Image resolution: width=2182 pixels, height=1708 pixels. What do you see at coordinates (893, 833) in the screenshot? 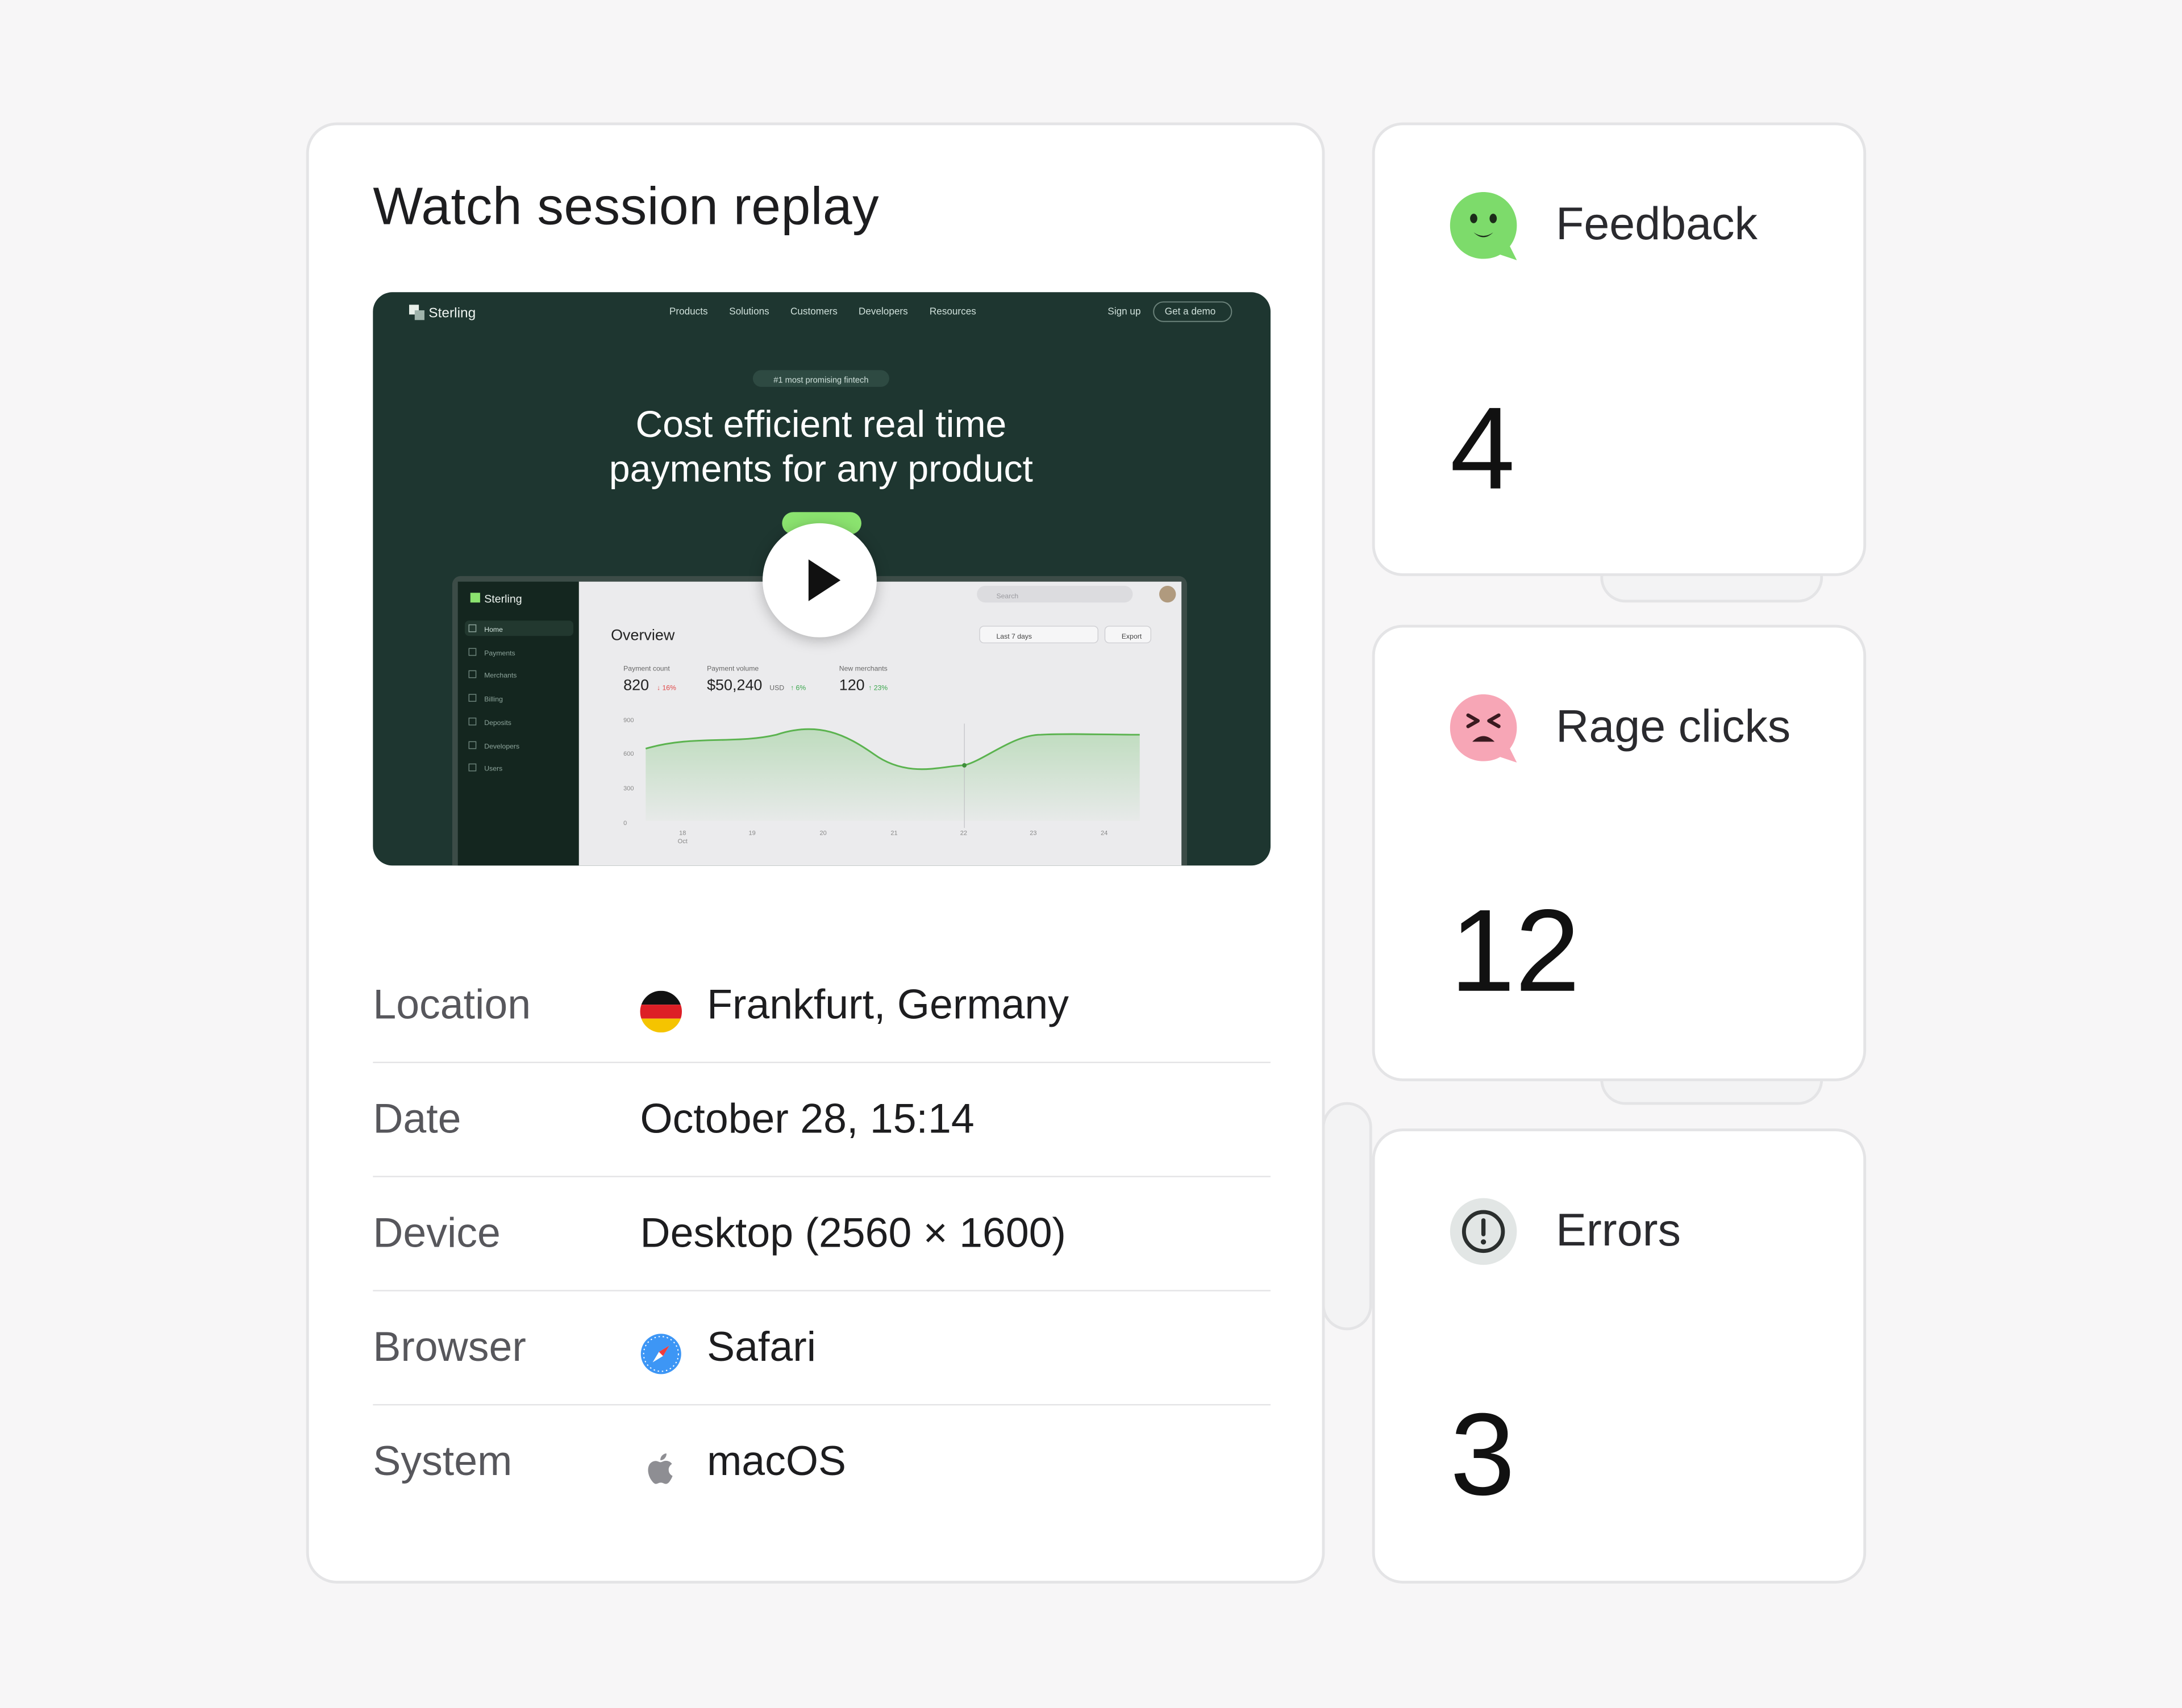
I see `chart-x-tick: 21` at bounding box center [893, 833].